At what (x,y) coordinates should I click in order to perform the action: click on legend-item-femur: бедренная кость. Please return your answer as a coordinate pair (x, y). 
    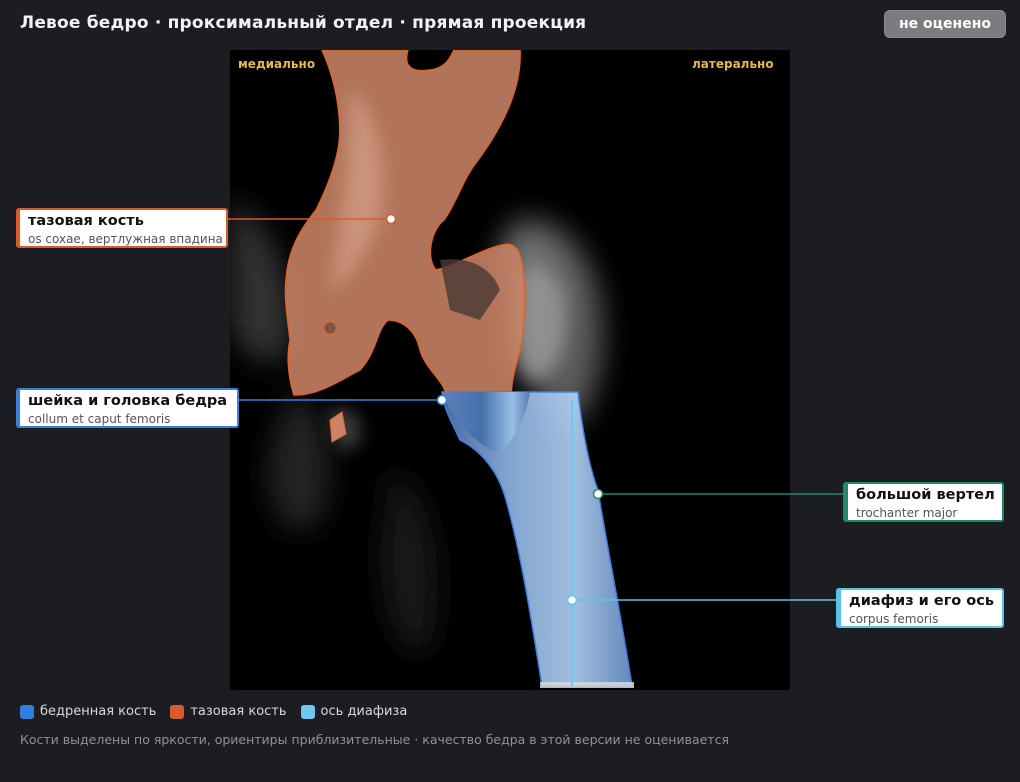
    Looking at the image, I should click on (88, 711).